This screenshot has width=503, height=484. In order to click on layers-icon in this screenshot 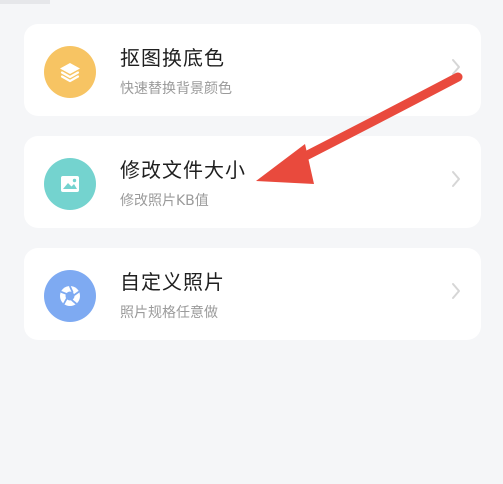, I will do `click(70, 72)`.